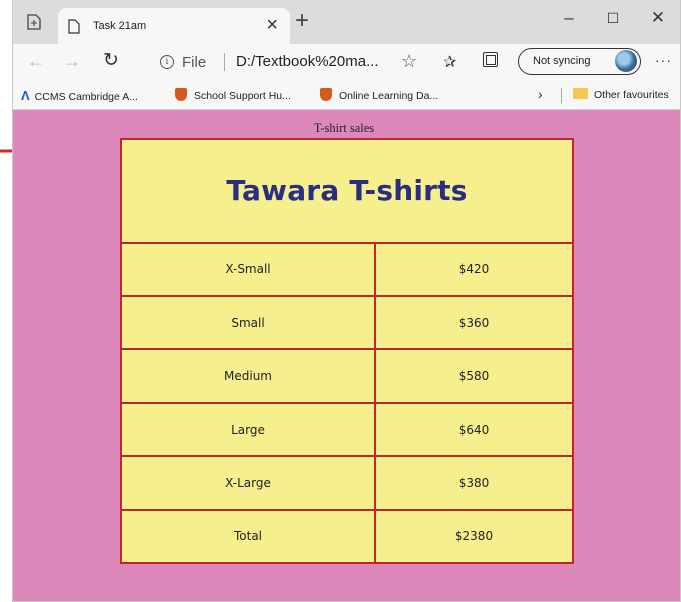  What do you see at coordinates (120, 26) in the screenshot?
I see `tab-title: Task 21am` at bounding box center [120, 26].